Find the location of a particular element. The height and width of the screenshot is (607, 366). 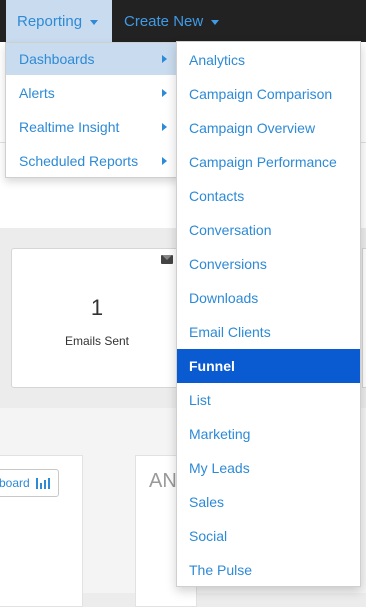

submenu-item-marketing: Marketing is located at coordinates (268, 434).